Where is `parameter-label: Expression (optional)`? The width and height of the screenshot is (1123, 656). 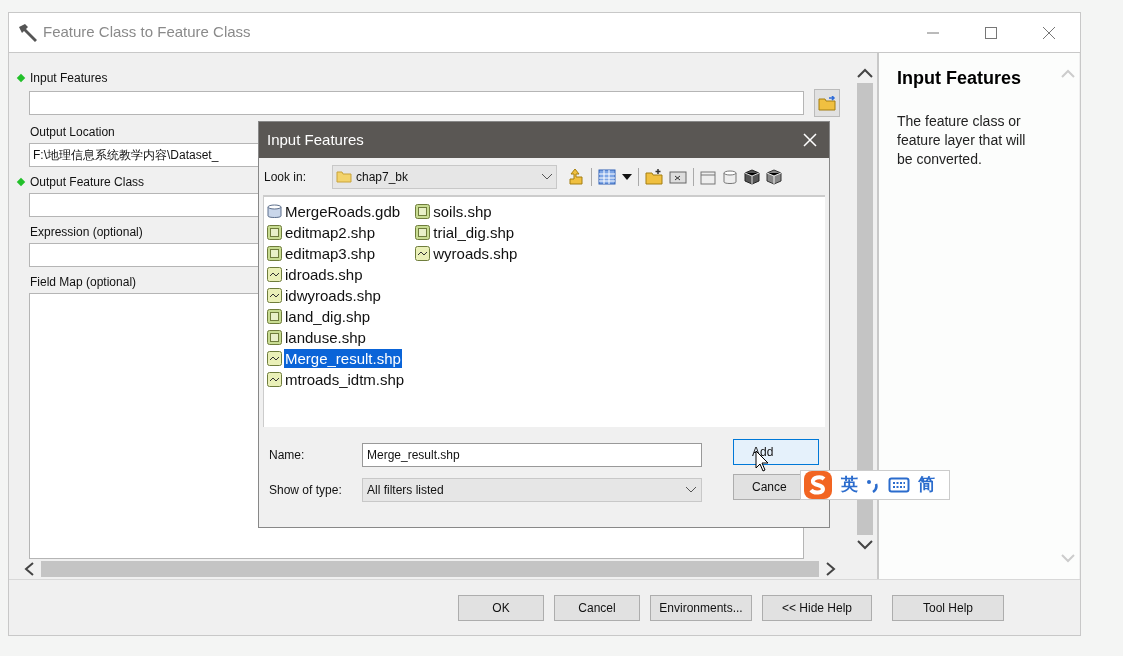 parameter-label: Expression (optional) is located at coordinates (86, 232).